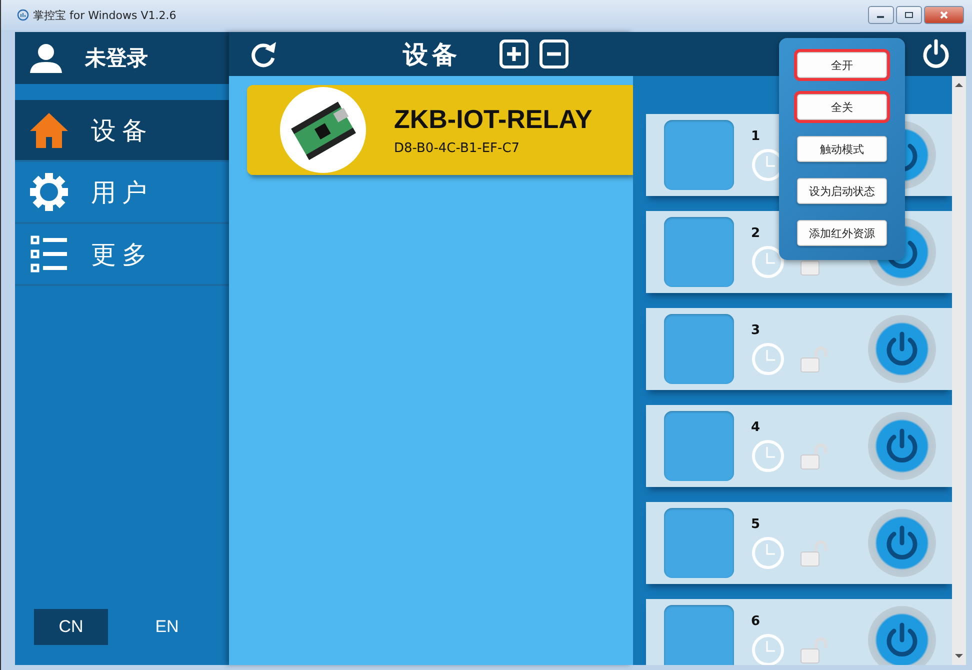  What do you see at coordinates (49, 192) in the screenshot?
I see `gear-icon` at bounding box center [49, 192].